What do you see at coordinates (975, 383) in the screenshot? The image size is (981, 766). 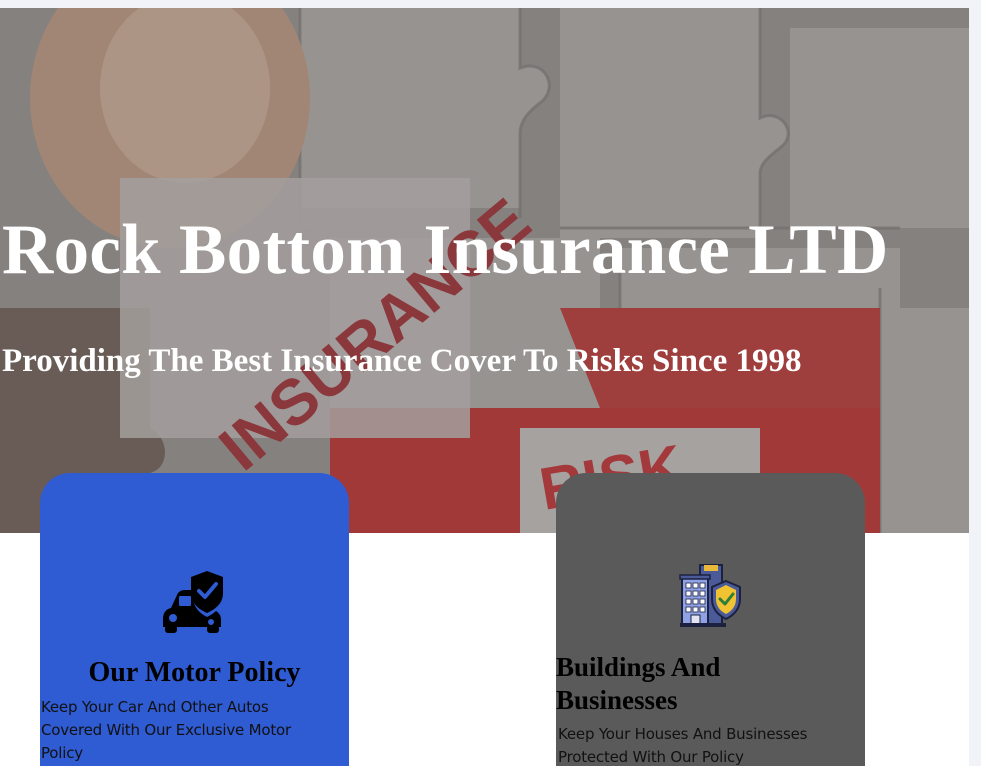 I see `page-scrollbar-track` at bounding box center [975, 383].